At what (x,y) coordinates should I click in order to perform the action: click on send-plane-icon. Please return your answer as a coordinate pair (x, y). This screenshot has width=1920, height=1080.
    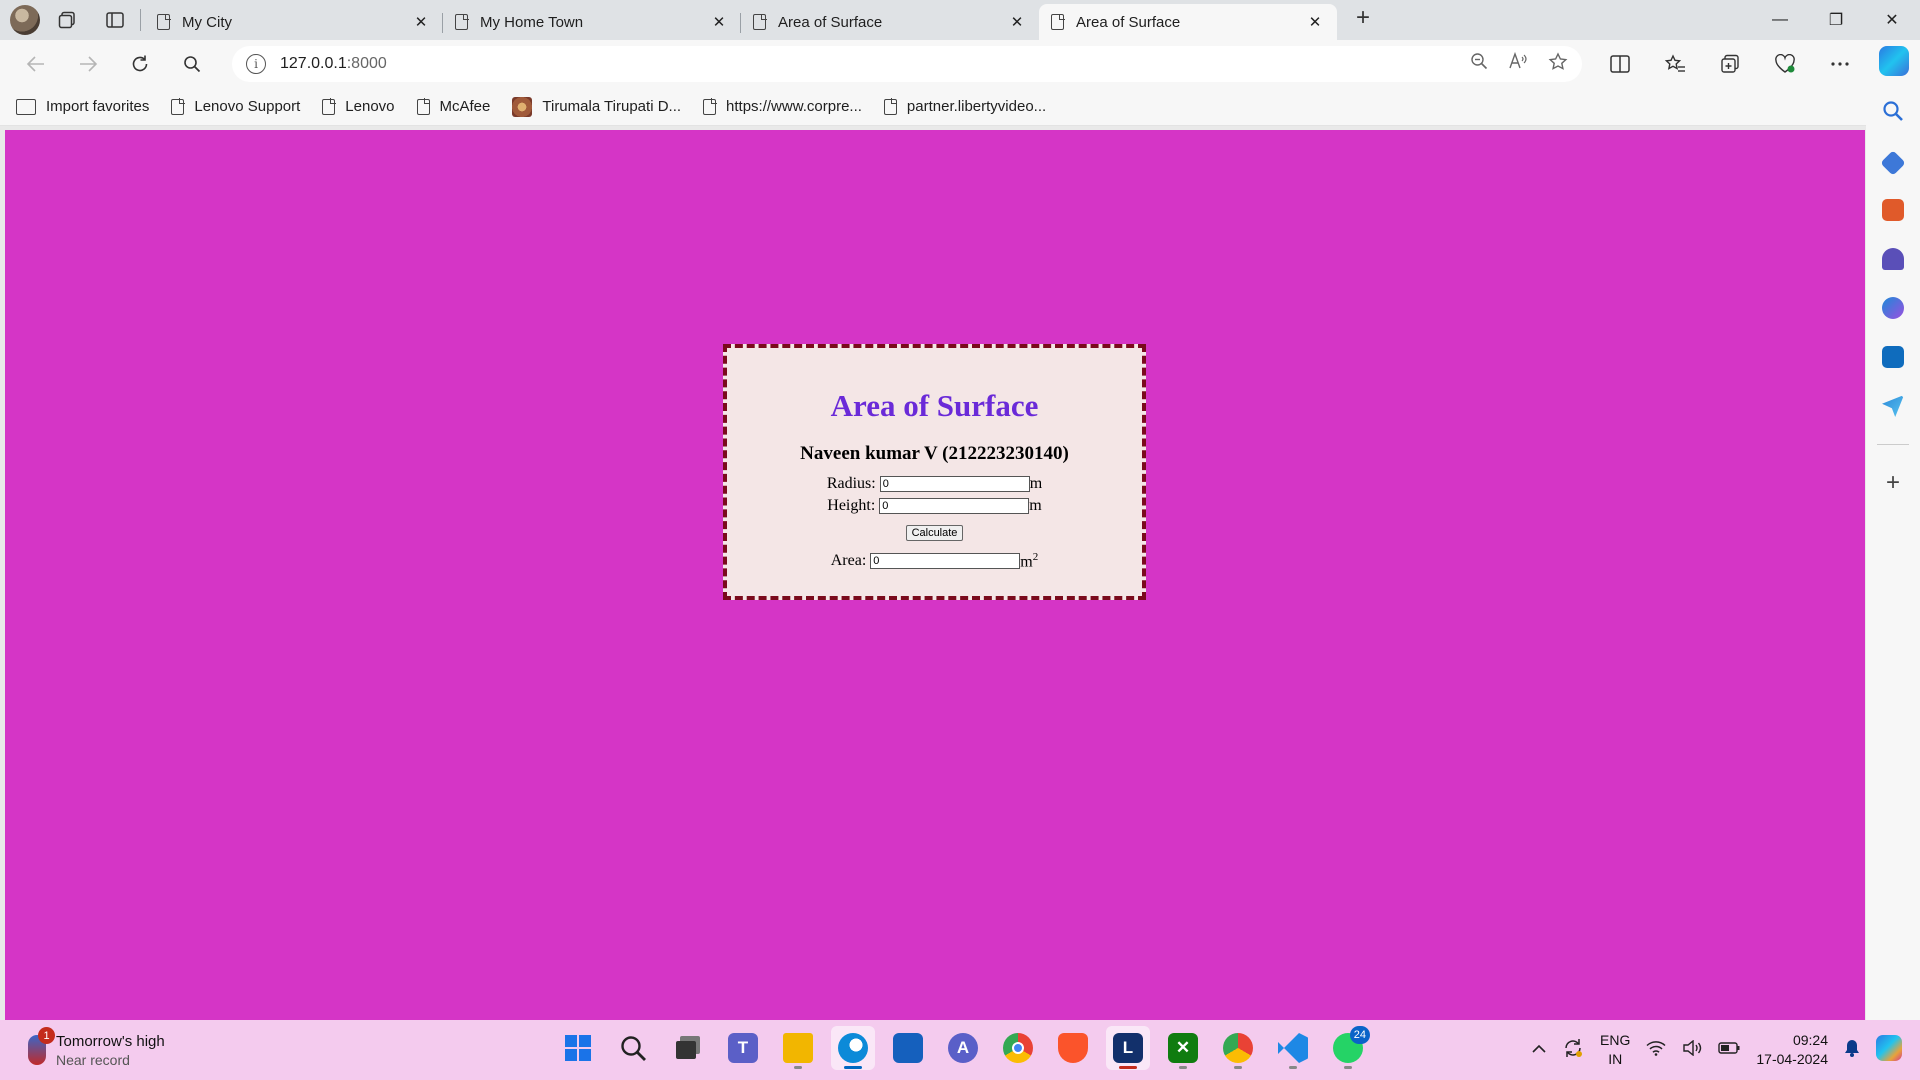
    Looking at the image, I should click on (1893, 406).